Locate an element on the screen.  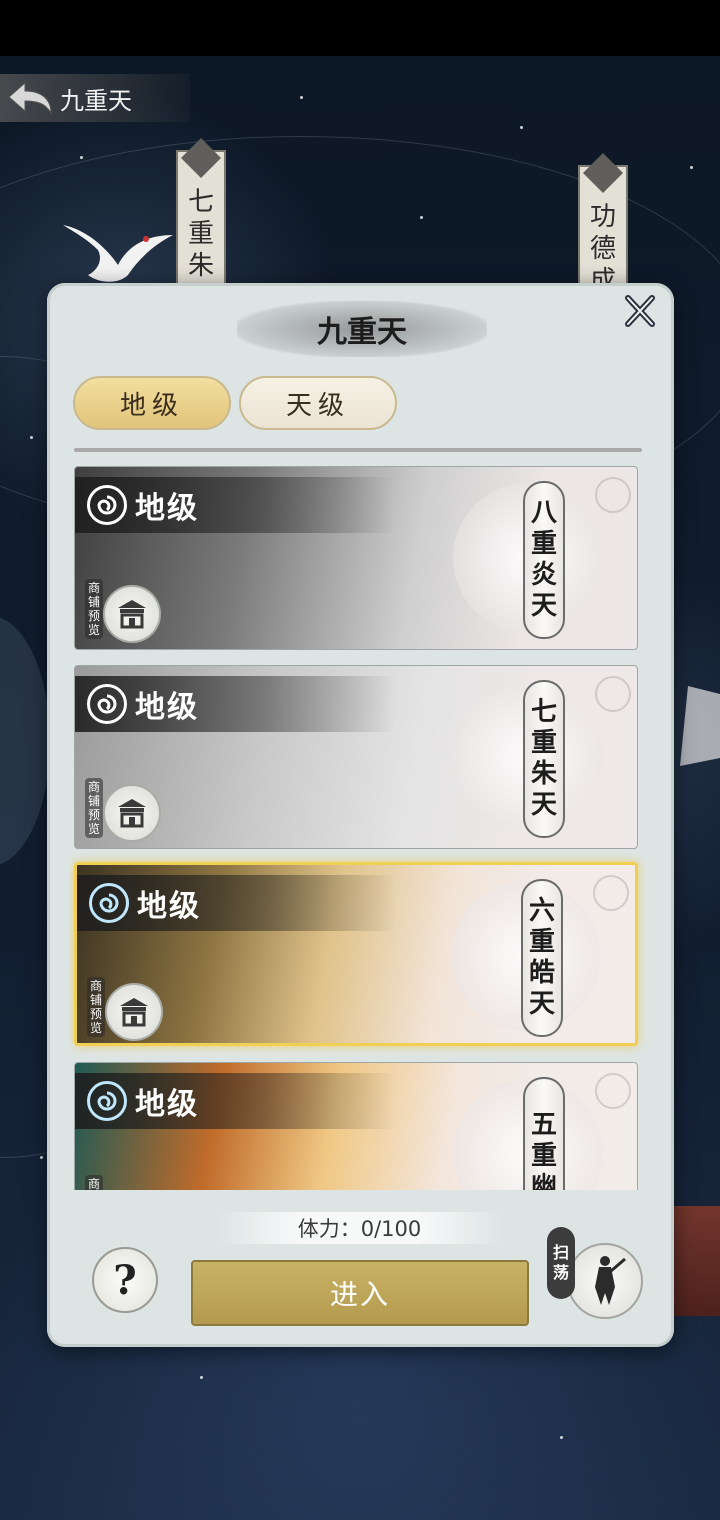
close-icon is located at coordinates (640, 311).